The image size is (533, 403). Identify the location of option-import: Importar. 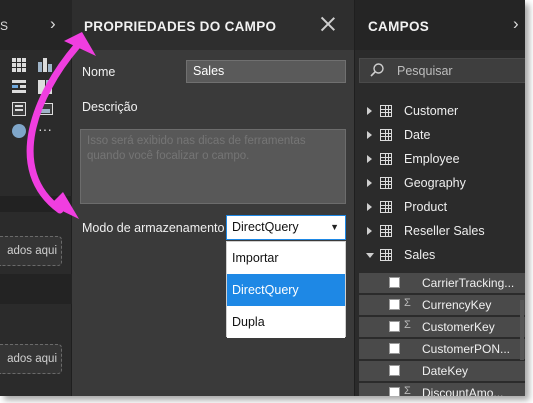
(286, 258).